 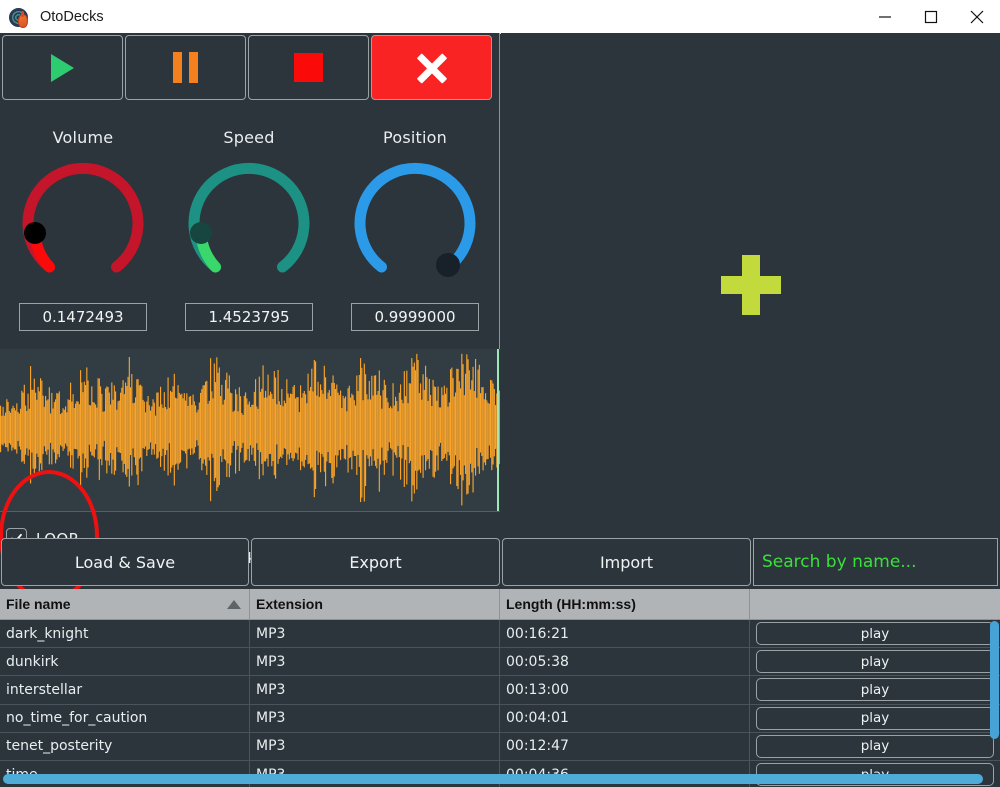 I want to click on vinyl-record-icon, so click(x=20, y=17).